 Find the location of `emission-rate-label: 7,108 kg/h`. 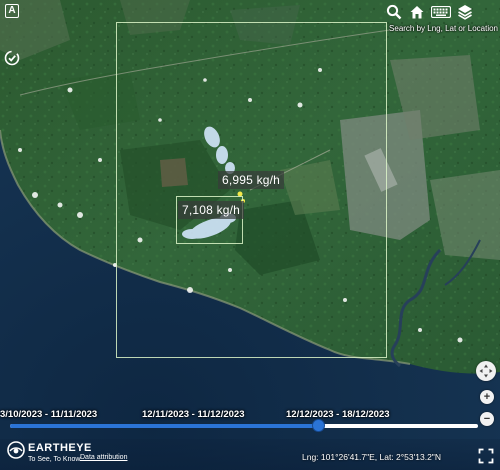

emission-rate-label: 7,108 kg/h is located at coordinates (211, 210).